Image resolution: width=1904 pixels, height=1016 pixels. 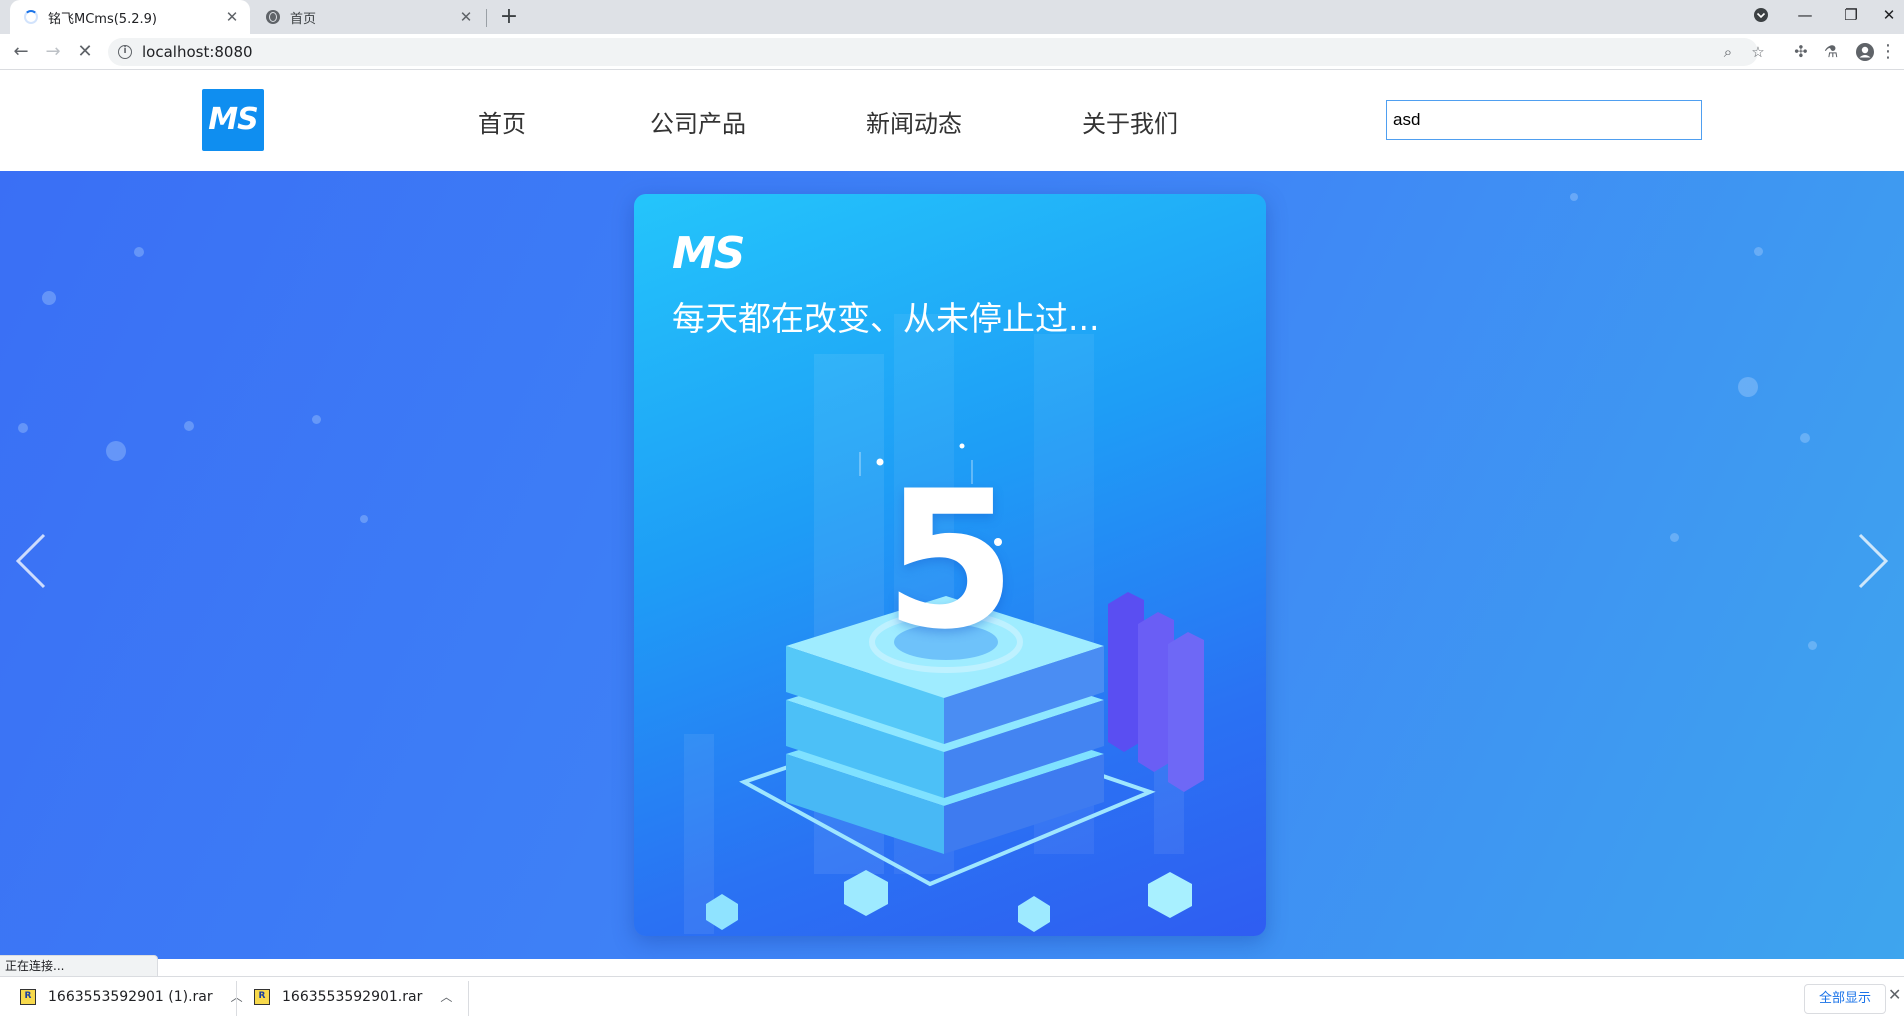 I want to click on tab-title: 首页, so click(x=303, y=19).